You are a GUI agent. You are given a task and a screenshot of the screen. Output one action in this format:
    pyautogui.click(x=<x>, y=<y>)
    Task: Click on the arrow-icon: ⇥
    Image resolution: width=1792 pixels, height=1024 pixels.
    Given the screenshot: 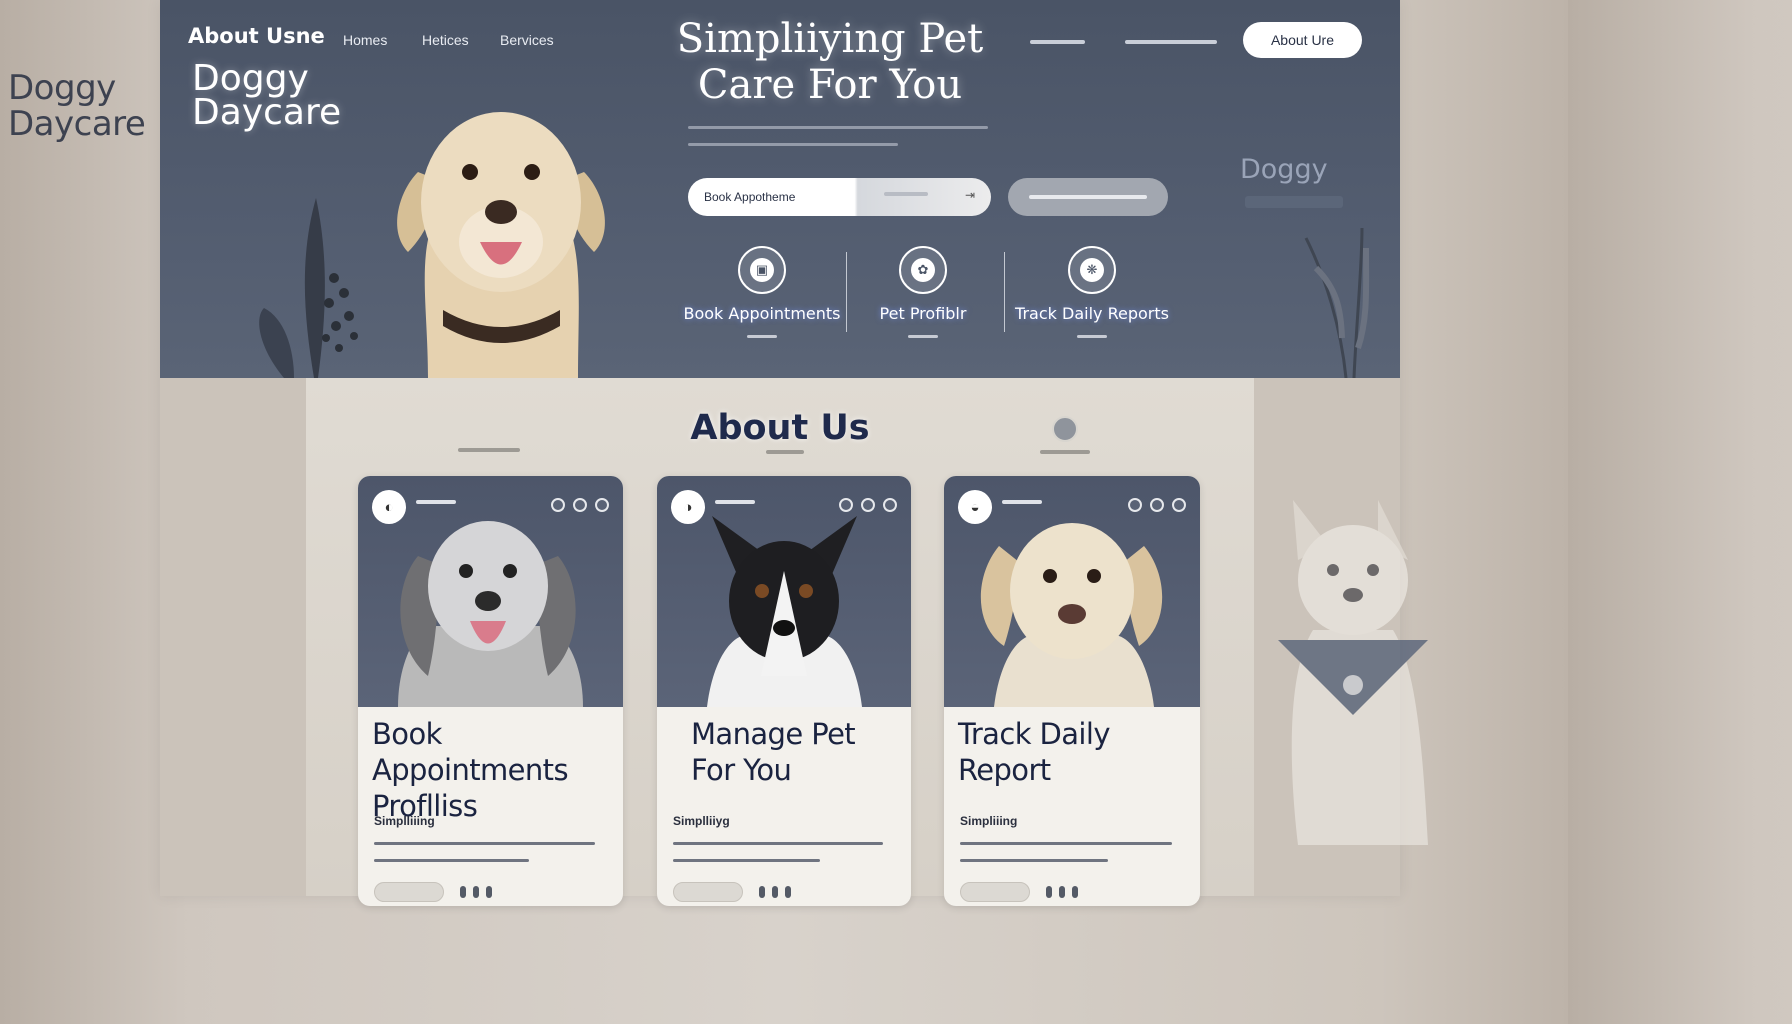 What is the action you would take?
    pyautogui.click(x=969, y=195)
    